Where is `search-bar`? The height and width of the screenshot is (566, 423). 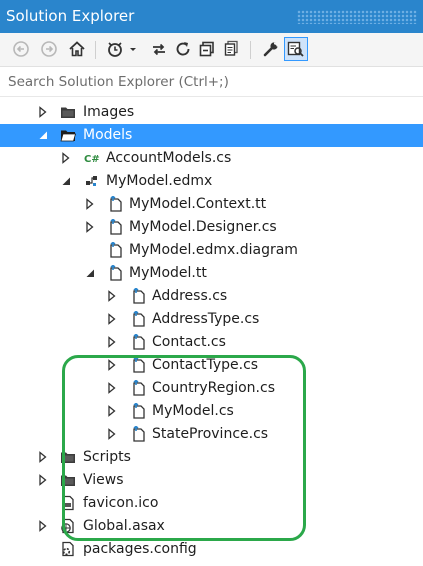 search-bar is located at coordinates (211, 82).